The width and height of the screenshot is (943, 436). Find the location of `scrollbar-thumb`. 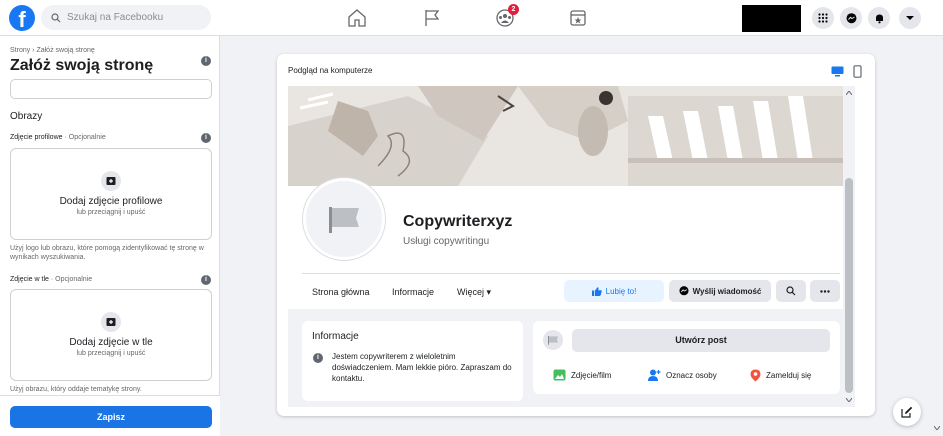

scrollbar-thumb is located at coordinates (849, 285).